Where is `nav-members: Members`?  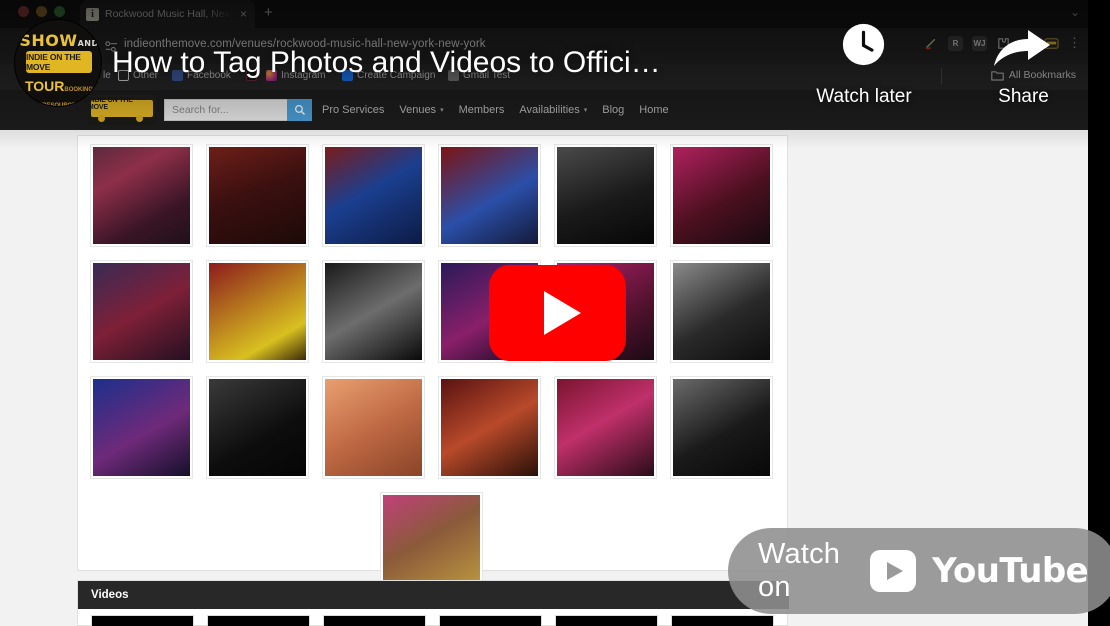 nav-members: Members is located at coordinates (482, 110).